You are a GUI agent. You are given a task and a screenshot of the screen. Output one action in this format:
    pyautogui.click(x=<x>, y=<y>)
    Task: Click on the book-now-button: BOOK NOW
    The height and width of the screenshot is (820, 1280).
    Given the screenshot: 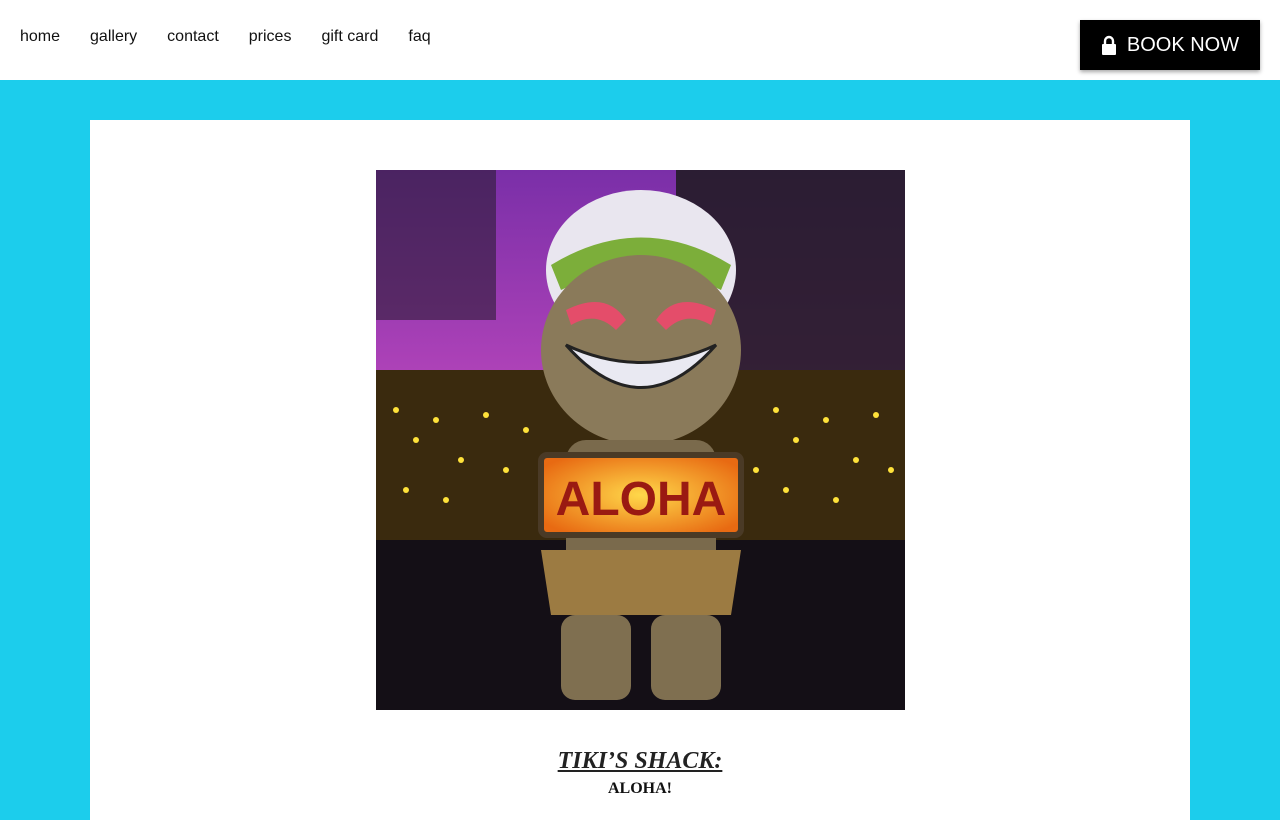 What is the action you would take?
    pyautogui.click(x=1170, y=45)
    